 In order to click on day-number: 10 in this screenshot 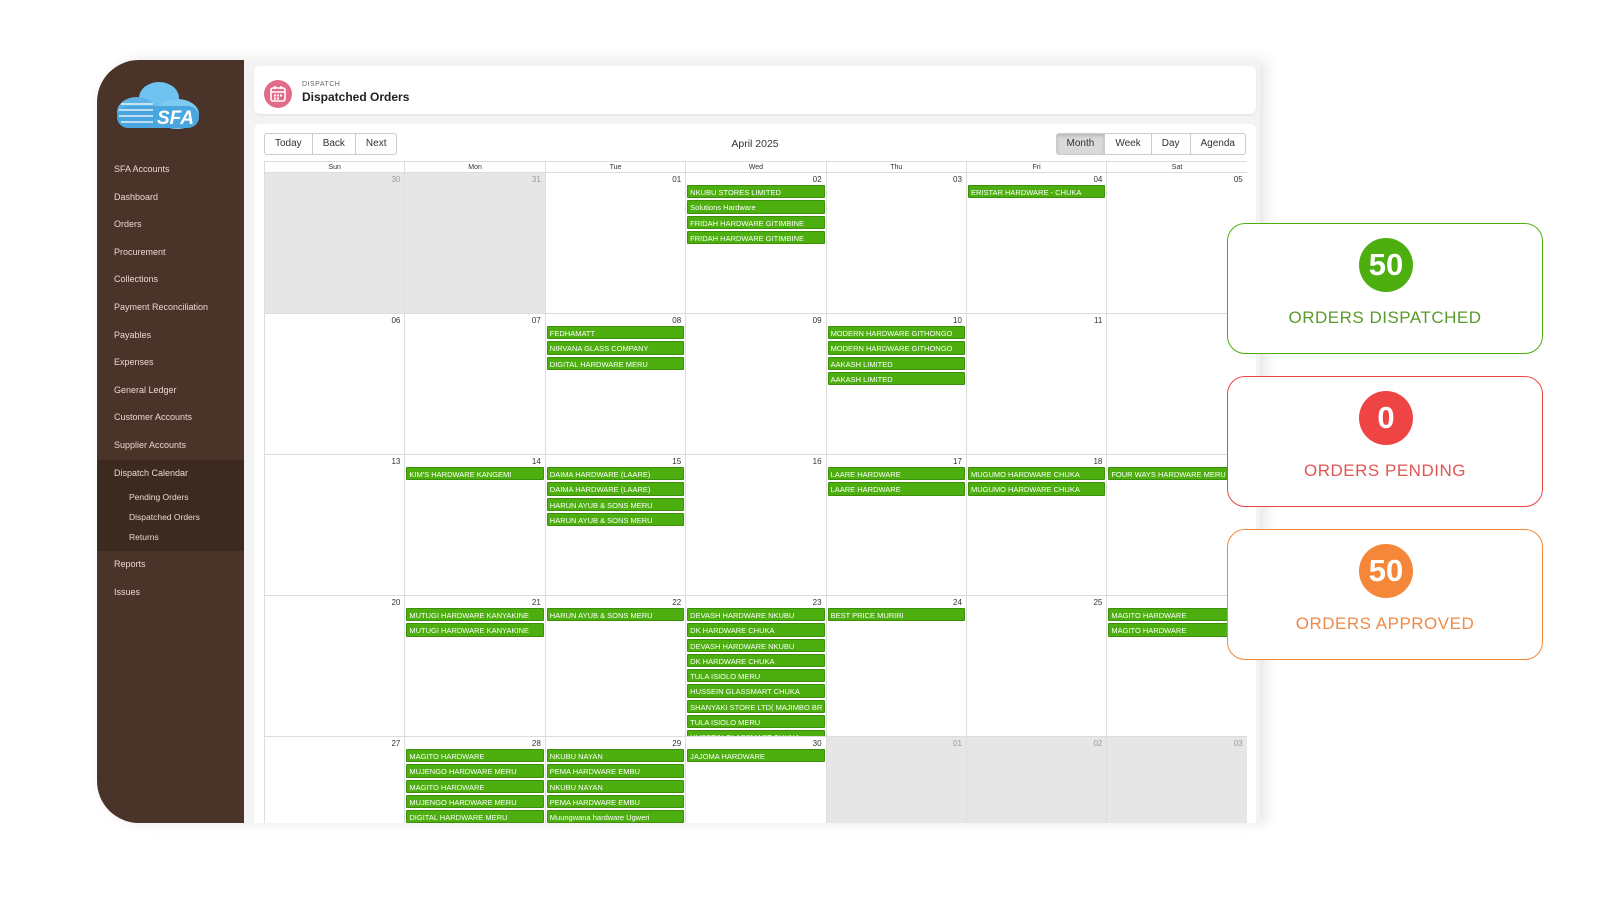, I will do `click(957, 320)`.